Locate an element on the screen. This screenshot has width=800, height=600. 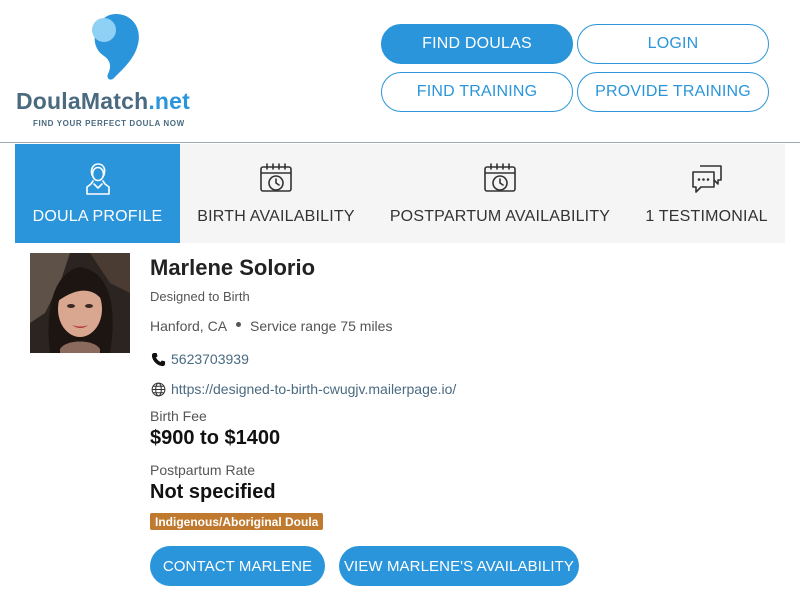
contact-doula-button: CONTACT MARLENE is located at coordinates (237, 566).